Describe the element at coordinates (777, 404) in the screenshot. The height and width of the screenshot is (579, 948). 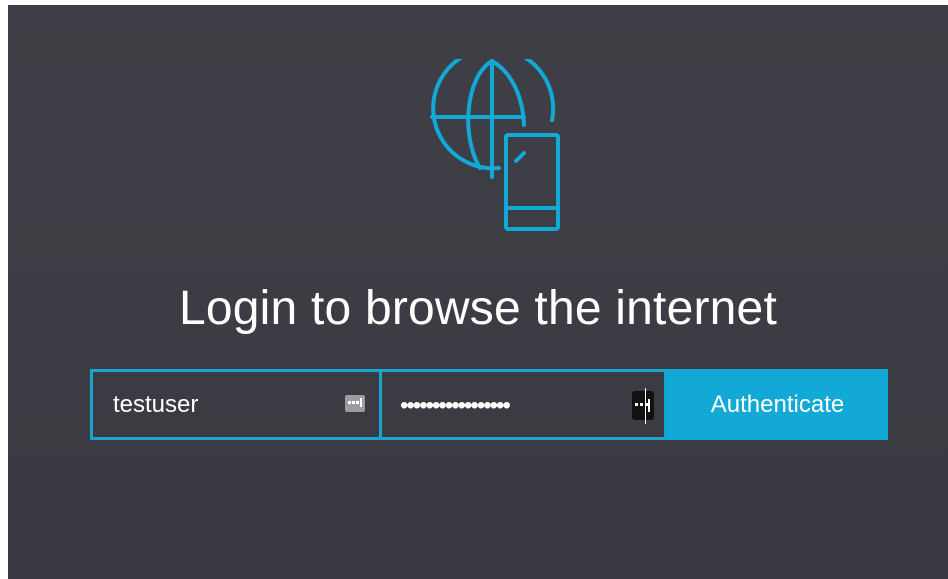
I see `authenticate-button: Authenticate` at that location.